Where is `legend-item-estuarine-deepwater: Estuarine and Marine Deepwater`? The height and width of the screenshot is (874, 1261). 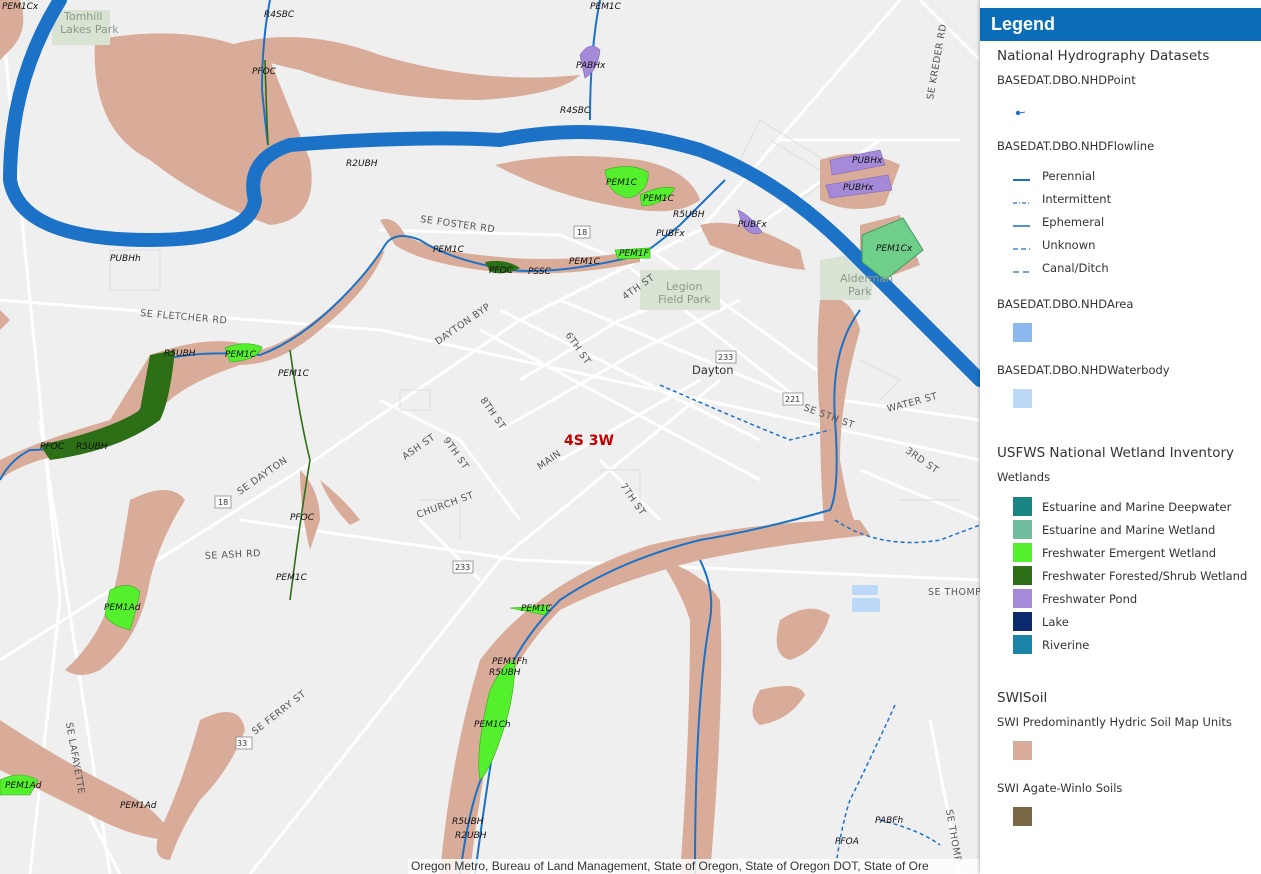 legend-item-estuarine-deepwater: Estuarine and Marine Deepwater is located at coordinates (1137, 507).